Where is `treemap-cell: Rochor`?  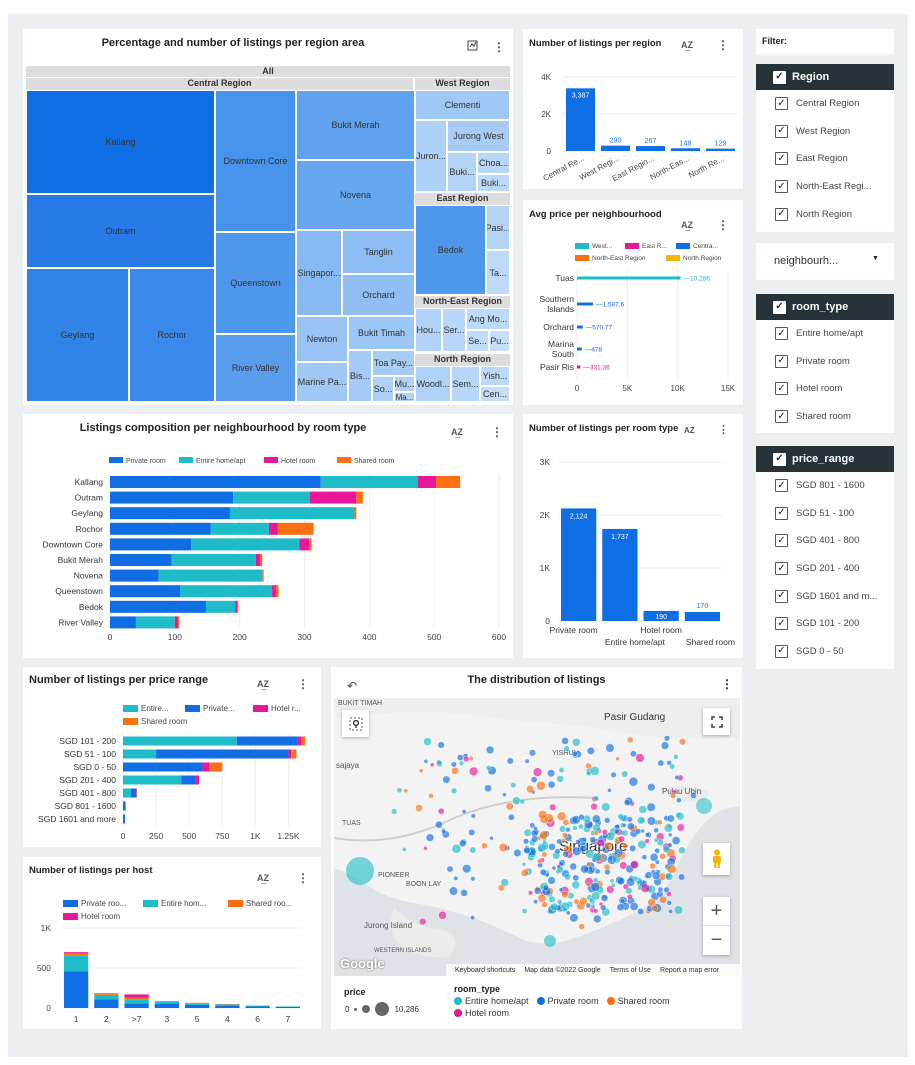 treemap-cell: Rochor is located at coordinates (172, 335).